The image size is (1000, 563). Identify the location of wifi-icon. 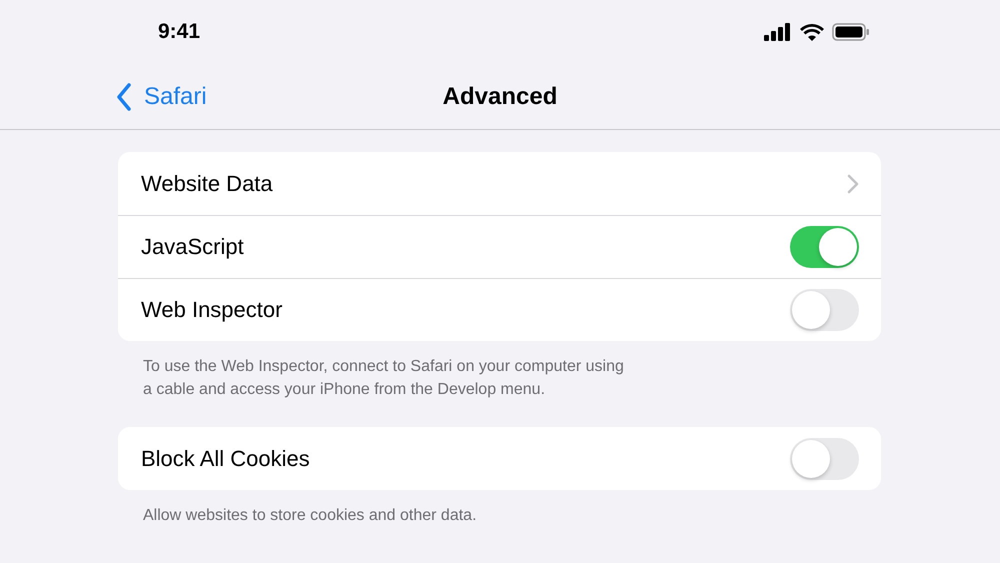
(812, 32).